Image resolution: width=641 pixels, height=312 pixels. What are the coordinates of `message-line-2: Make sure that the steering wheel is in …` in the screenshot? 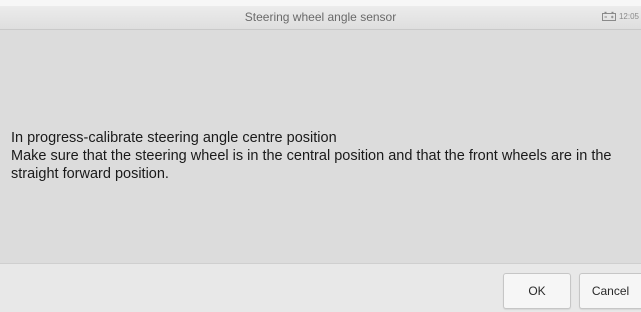 It's located at (311, 165).